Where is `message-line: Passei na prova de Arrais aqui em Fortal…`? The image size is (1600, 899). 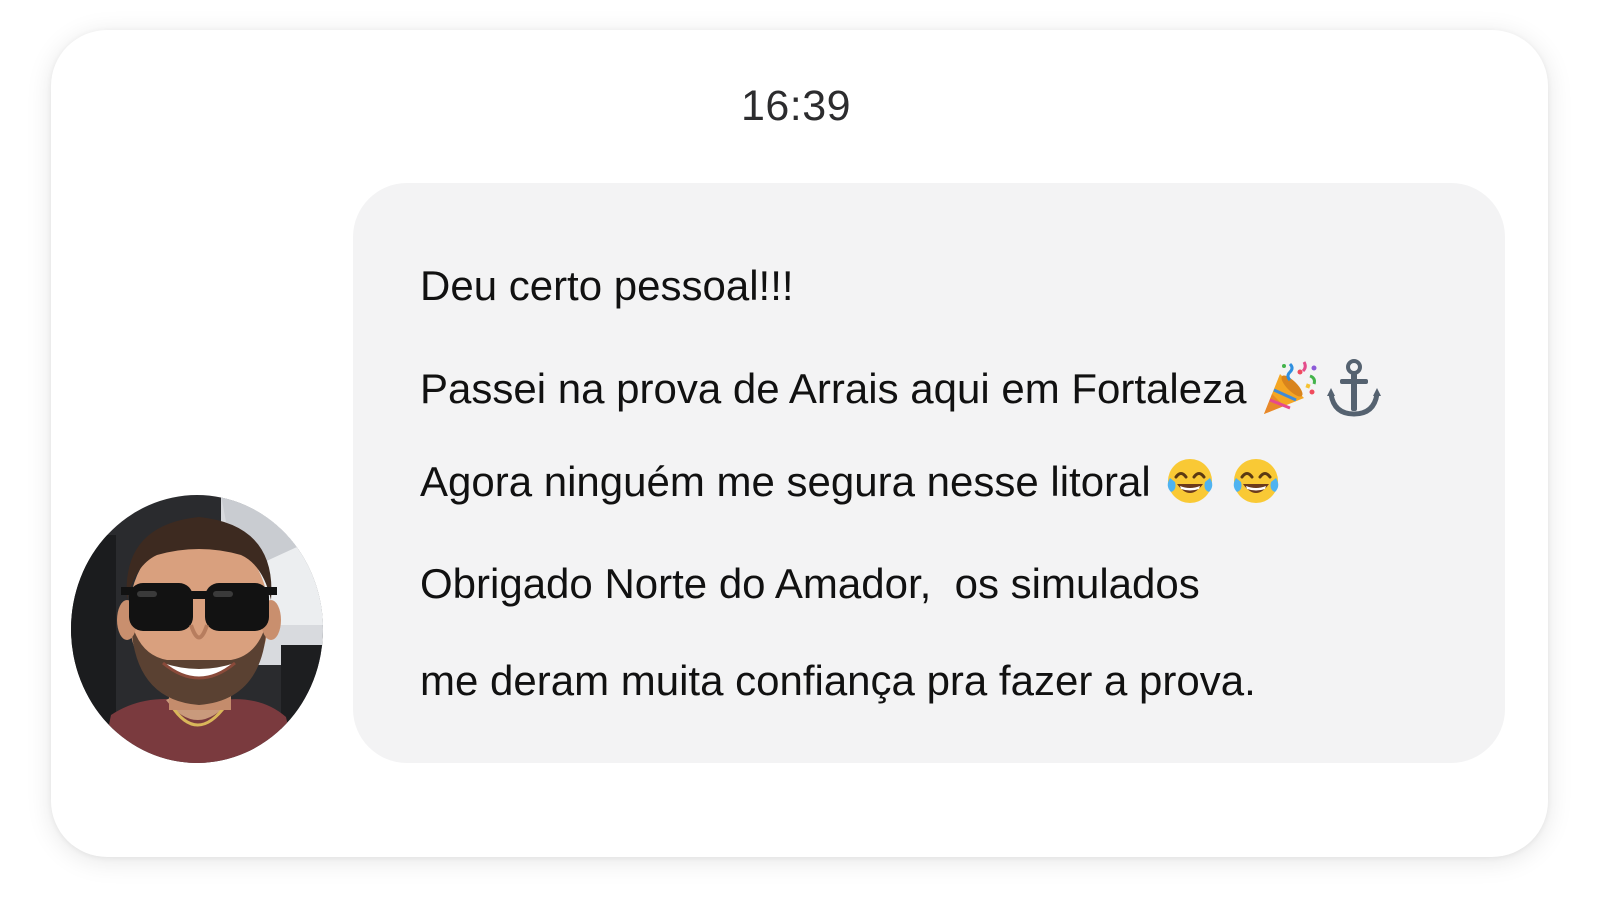 message-line: Passei na prova de Arrais aqui em Fortal… is located at coordinates (901, 390).